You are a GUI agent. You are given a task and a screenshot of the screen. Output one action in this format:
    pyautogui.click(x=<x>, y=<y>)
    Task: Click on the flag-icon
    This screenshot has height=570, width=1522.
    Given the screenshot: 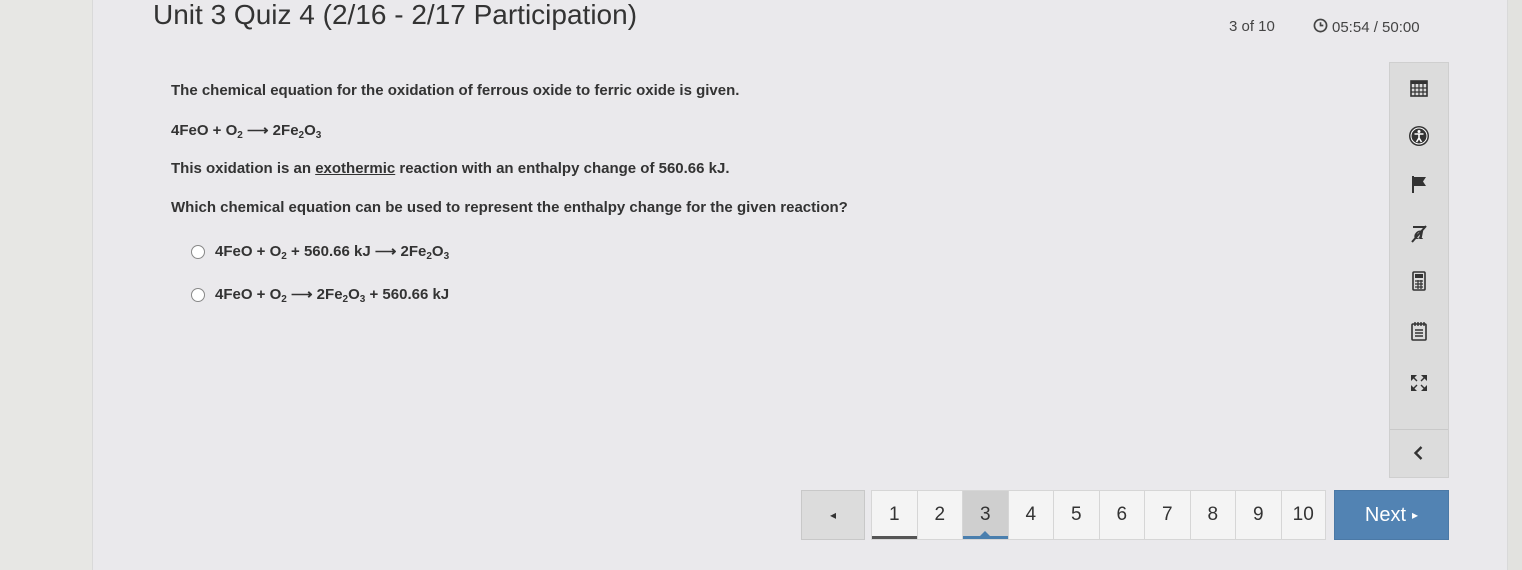 What is the action you would take?
    pyautogui.click(x=1419, y=184)
    